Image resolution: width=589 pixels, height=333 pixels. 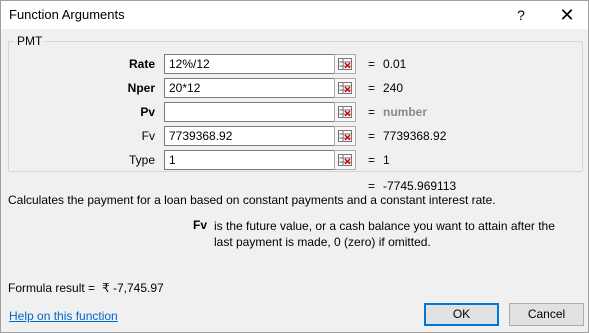 I want to click on help-button: ?, so click(x=521, y=15).